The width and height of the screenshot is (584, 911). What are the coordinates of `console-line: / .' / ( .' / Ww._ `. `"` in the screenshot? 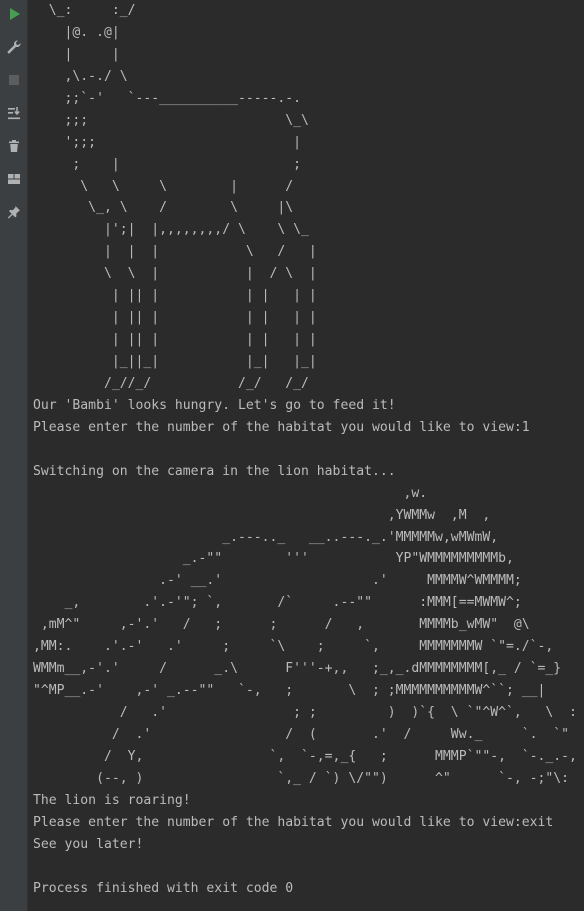 It's located at (301, 734).